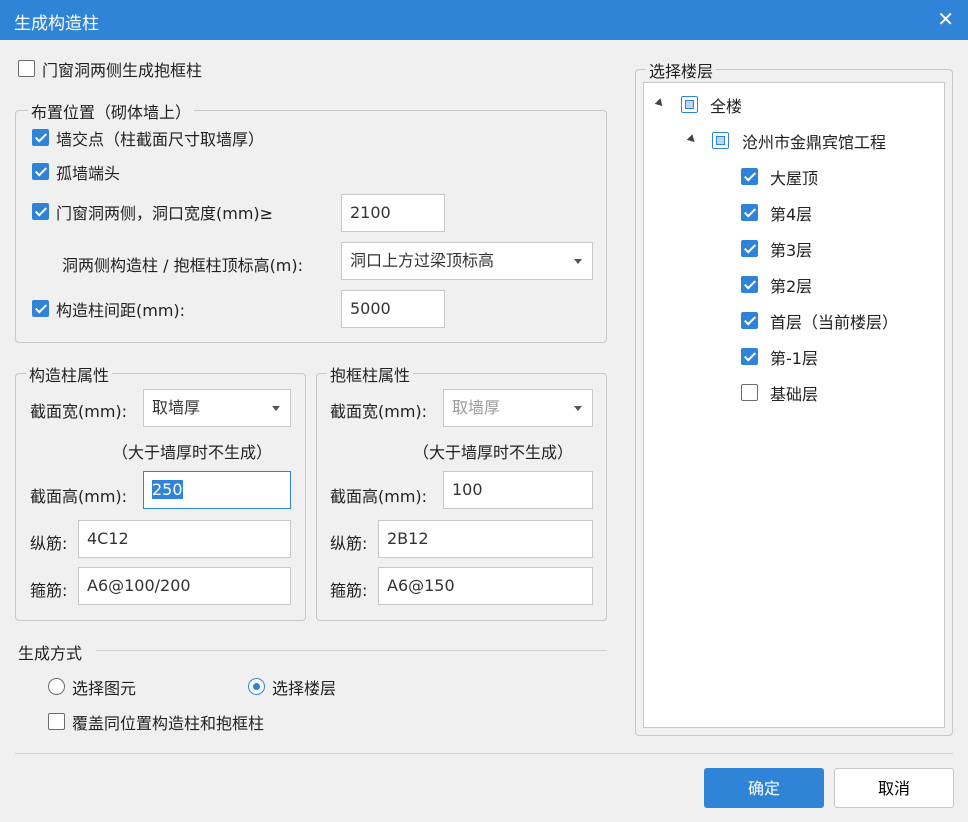 The height and width of the screenshot is (822, 968). Describe the element at coordinates (56, 24) in the screenshot. I see `dialog-title: 生成构造柱` at that location.